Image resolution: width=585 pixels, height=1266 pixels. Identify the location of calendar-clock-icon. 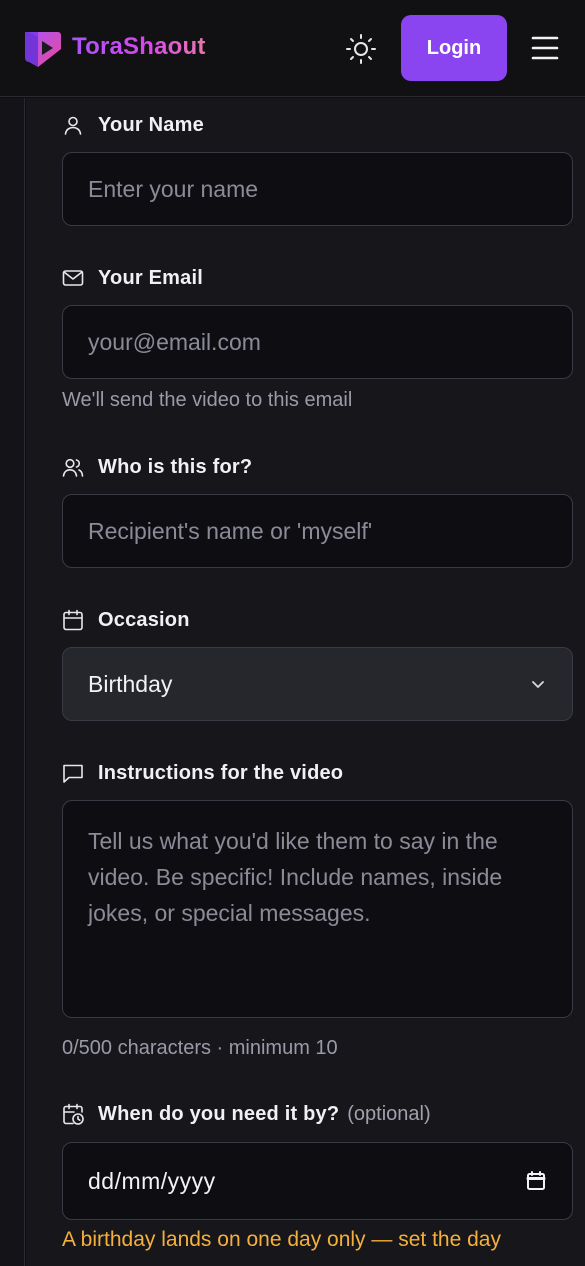
(73, 1114).